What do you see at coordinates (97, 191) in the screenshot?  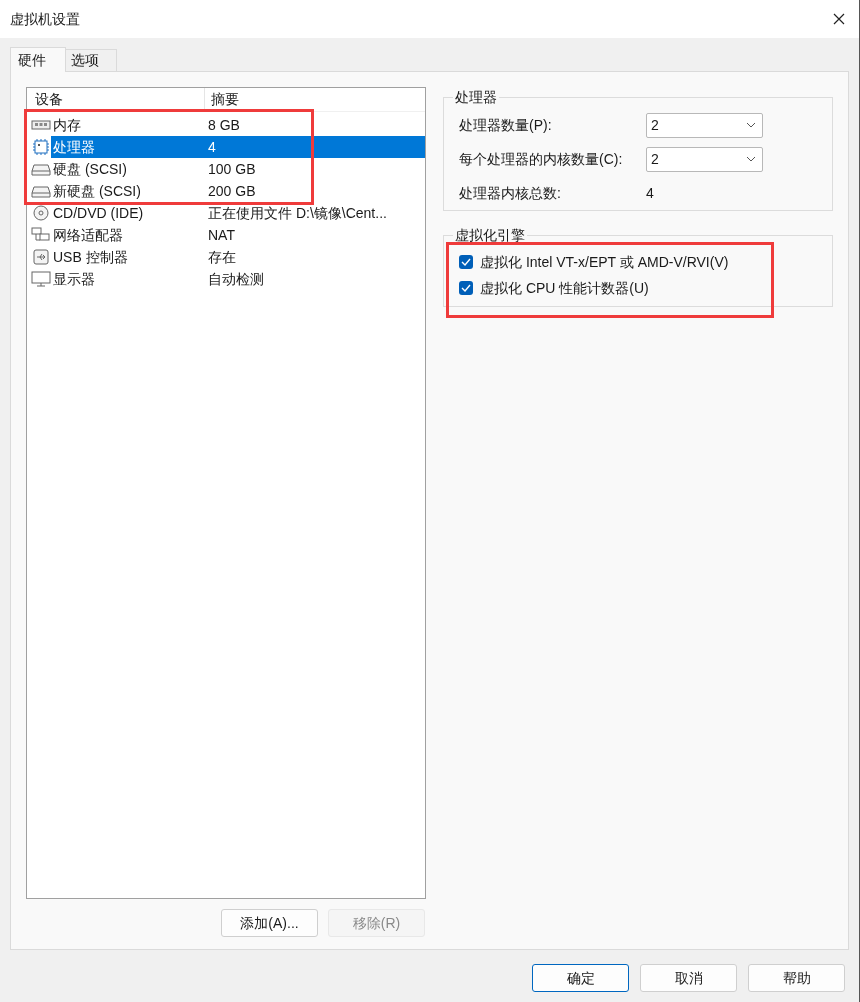 I see `device-name: 新硬盘 (SCSI)` at bounding box center [97, 191].